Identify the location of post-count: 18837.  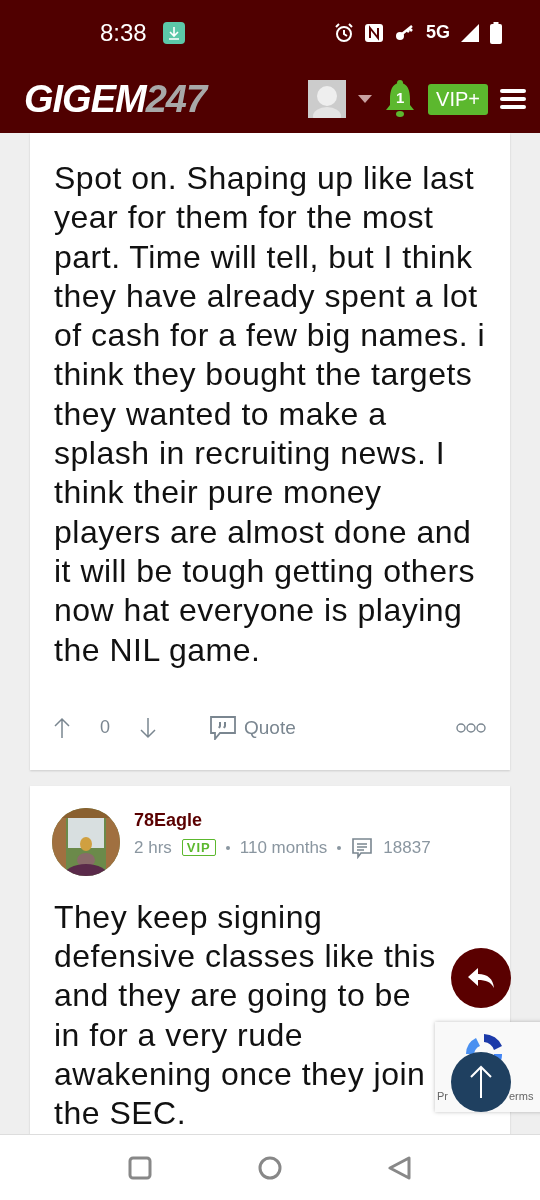
(407, 847).